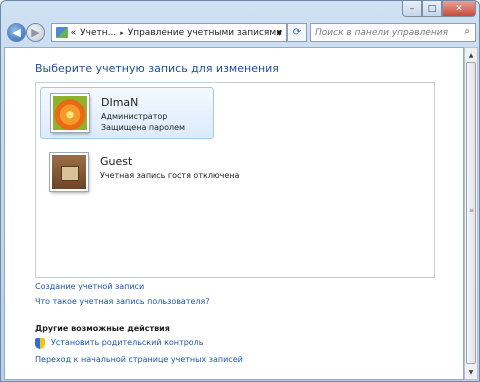 This screenshot has height=382, width=480. What do you see at coordinates (69, 172) in the screenshot?
I see `guest-briefcase-icon` at bounding box center [69, 172].